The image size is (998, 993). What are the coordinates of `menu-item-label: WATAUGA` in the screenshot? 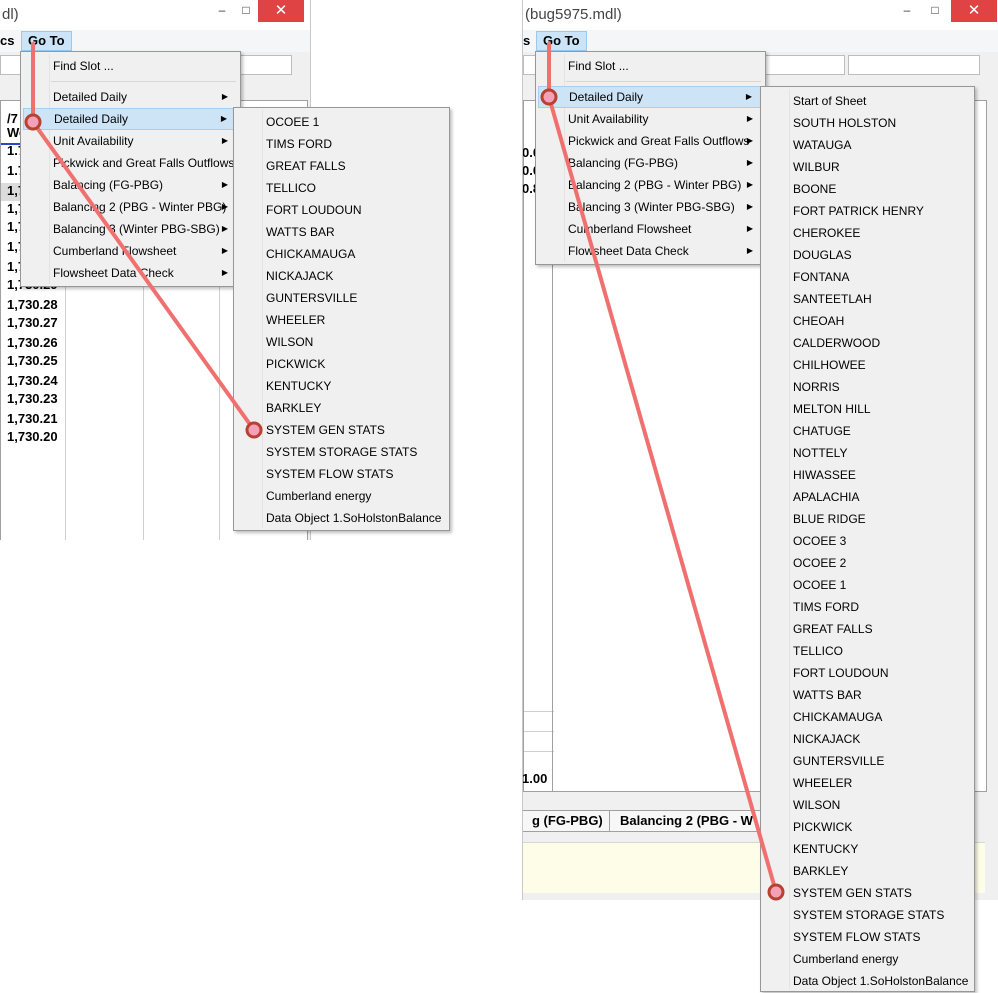 It's located at (822, 145).